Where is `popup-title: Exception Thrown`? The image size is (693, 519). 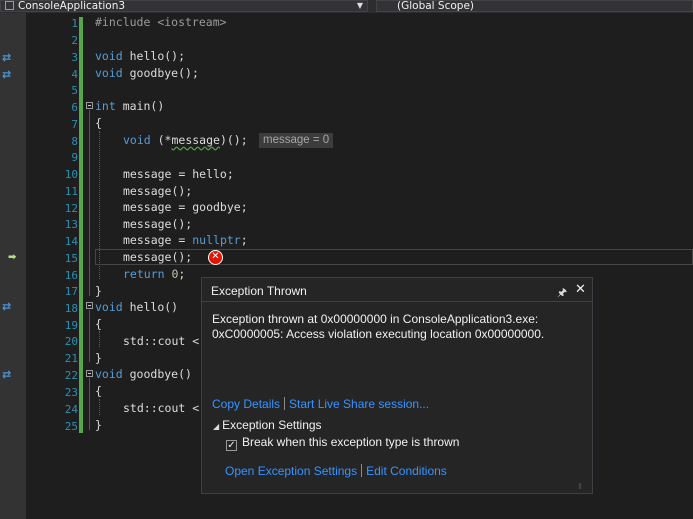 popup-title: Exception Thrown is located at coordinates (259, 291).